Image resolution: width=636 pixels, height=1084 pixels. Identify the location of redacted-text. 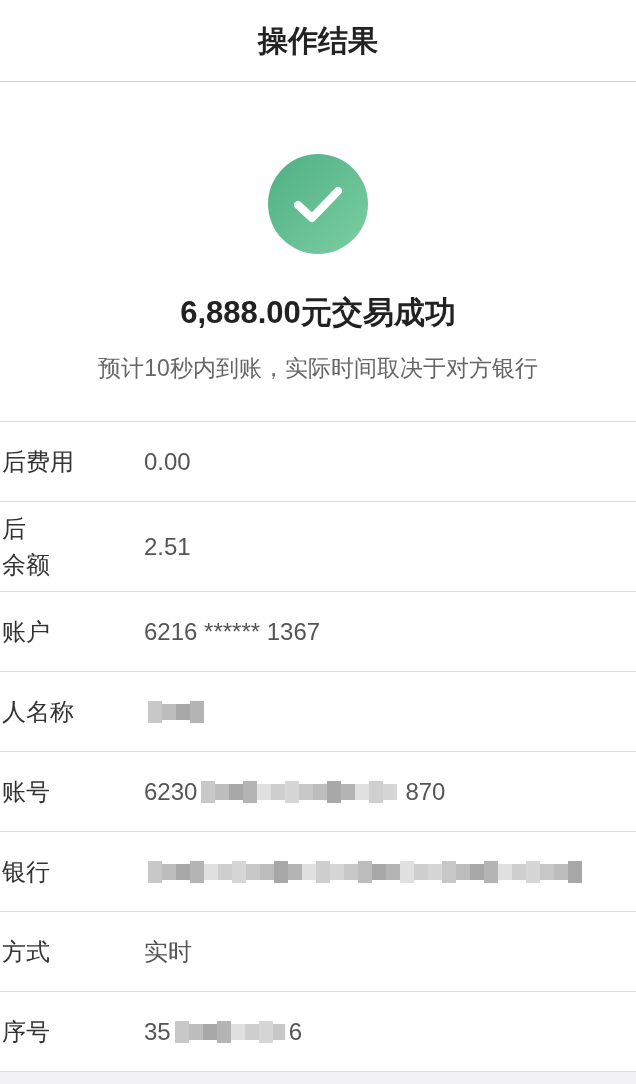
(176, 711).